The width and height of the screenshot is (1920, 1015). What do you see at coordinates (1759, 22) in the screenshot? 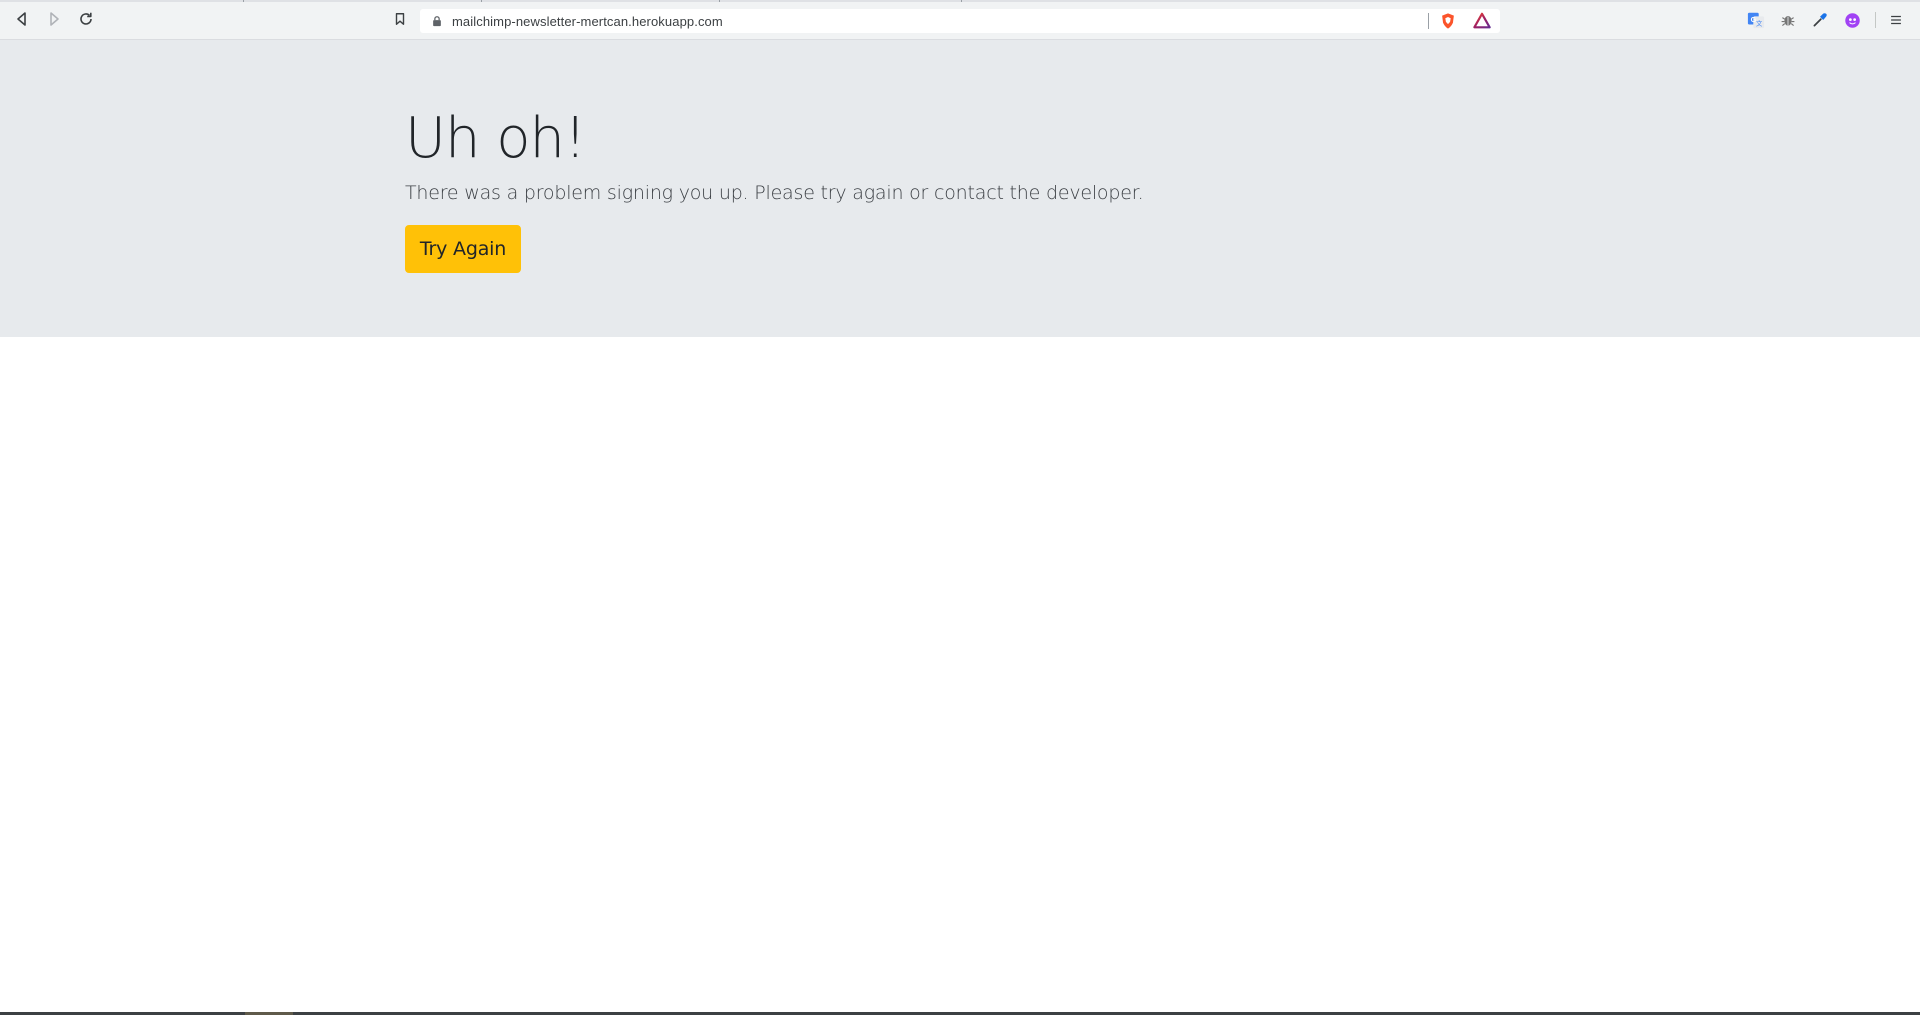
I see `svg-text: 文` at bounding box center [1759, 22].